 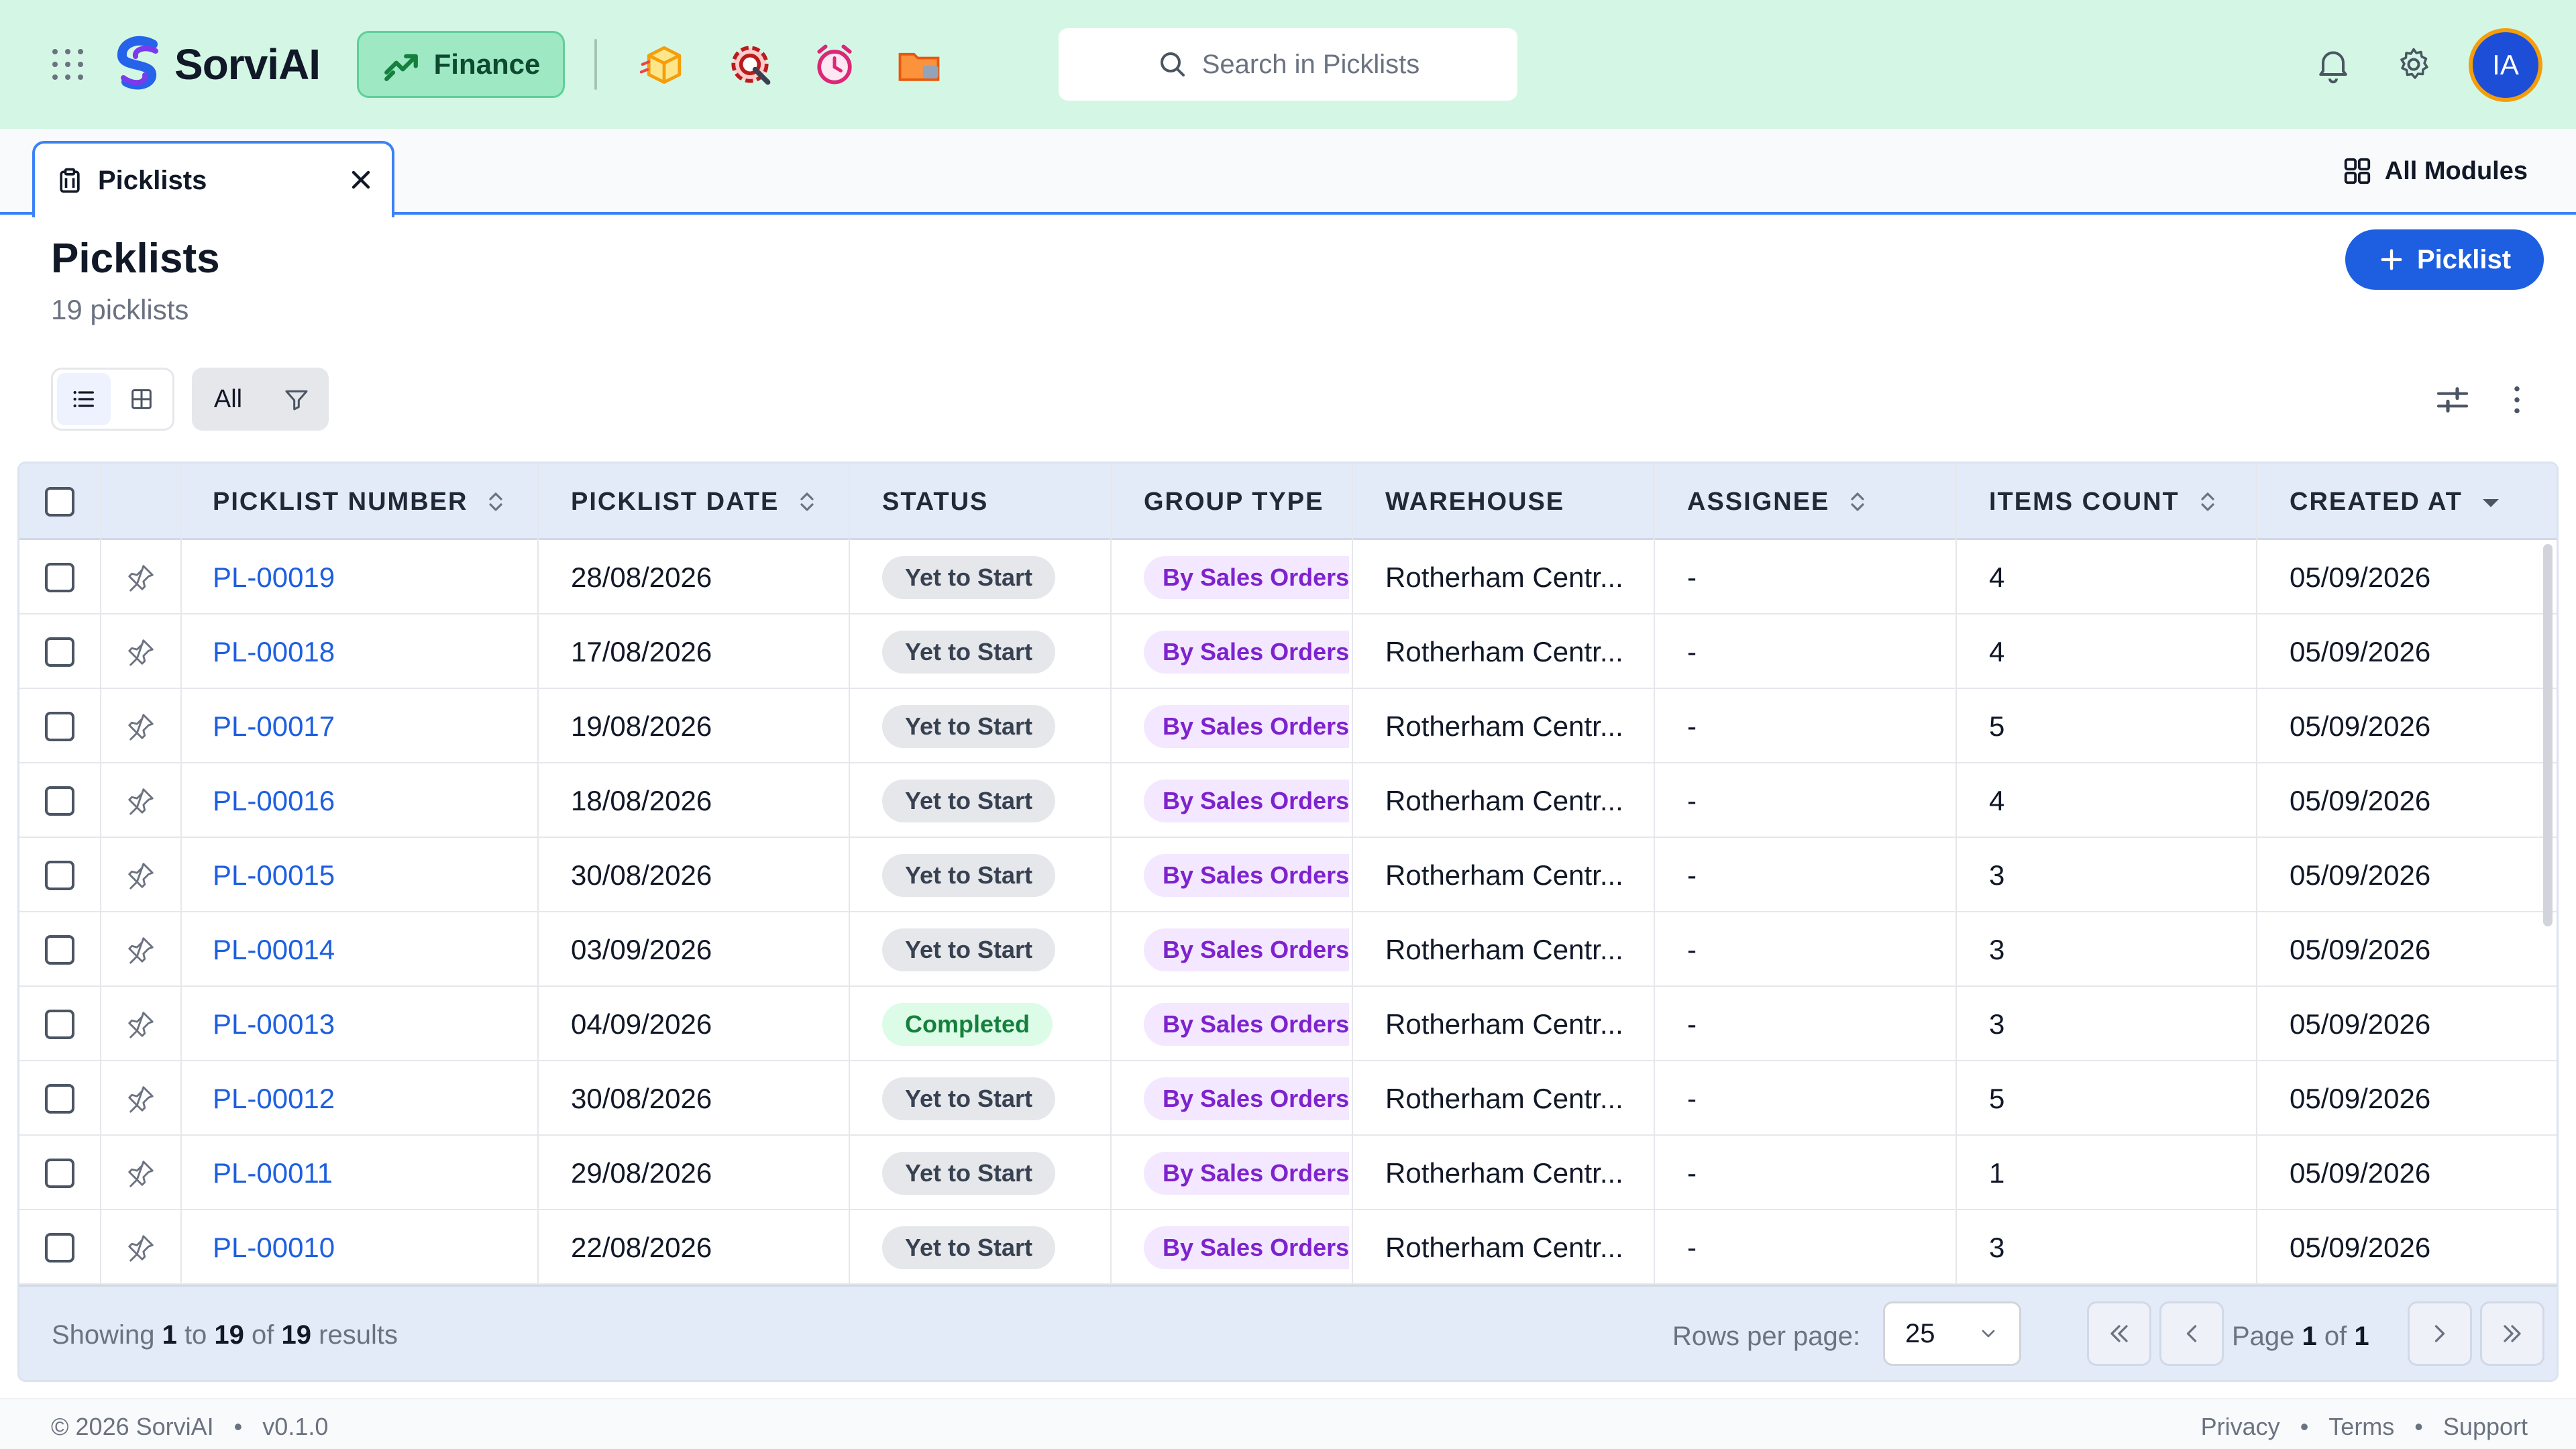 What do you see at coordinates (1997, 726) in the screenshot?
I see `items-count: 5` at bounding box center [1997, 726].